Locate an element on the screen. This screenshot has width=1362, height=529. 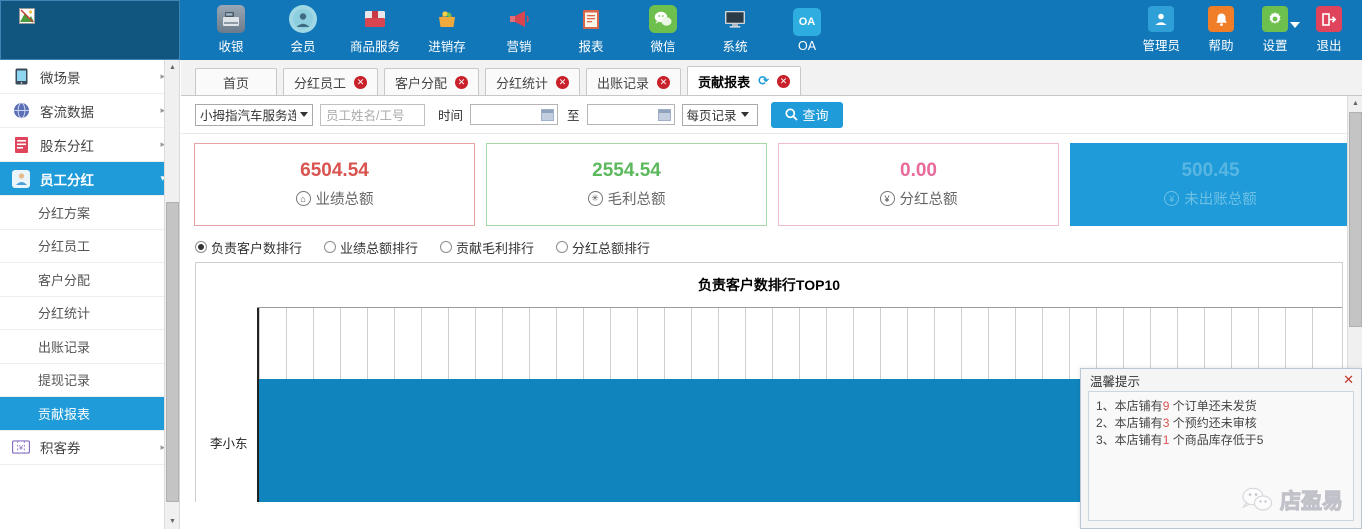
gear-icon is located at coordinates (1275, 19).